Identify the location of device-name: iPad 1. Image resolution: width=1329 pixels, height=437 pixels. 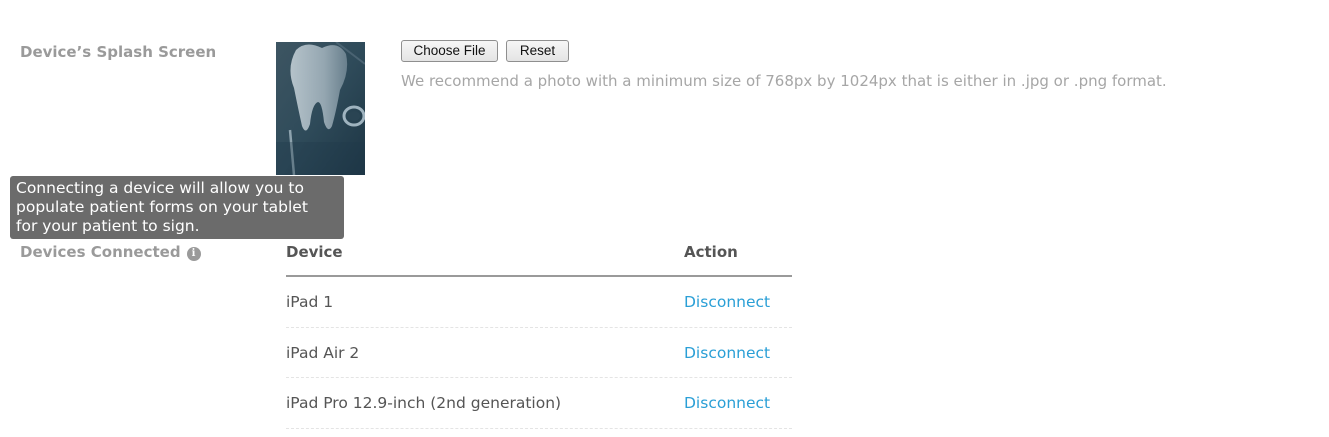
(310, 302).